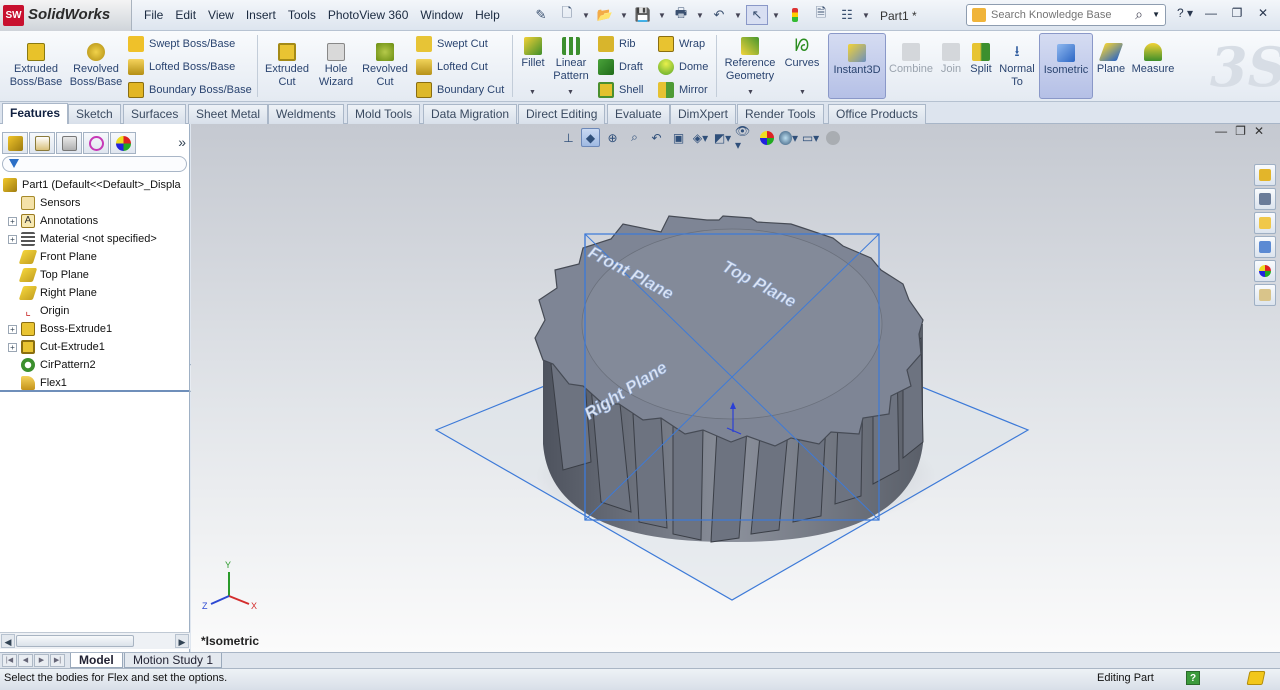 This screenshot has height=690, width=1280. What do you see at coordinates (487, 15) in the screenshot?
I see `menu-help: Help` at bounding box center [487, 15].